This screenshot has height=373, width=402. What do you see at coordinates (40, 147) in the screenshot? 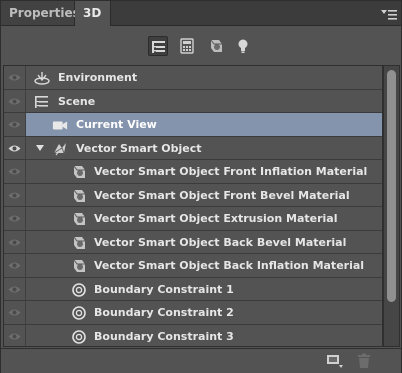
I see `expand-toggle-icon` at bounding box center [40, 147].